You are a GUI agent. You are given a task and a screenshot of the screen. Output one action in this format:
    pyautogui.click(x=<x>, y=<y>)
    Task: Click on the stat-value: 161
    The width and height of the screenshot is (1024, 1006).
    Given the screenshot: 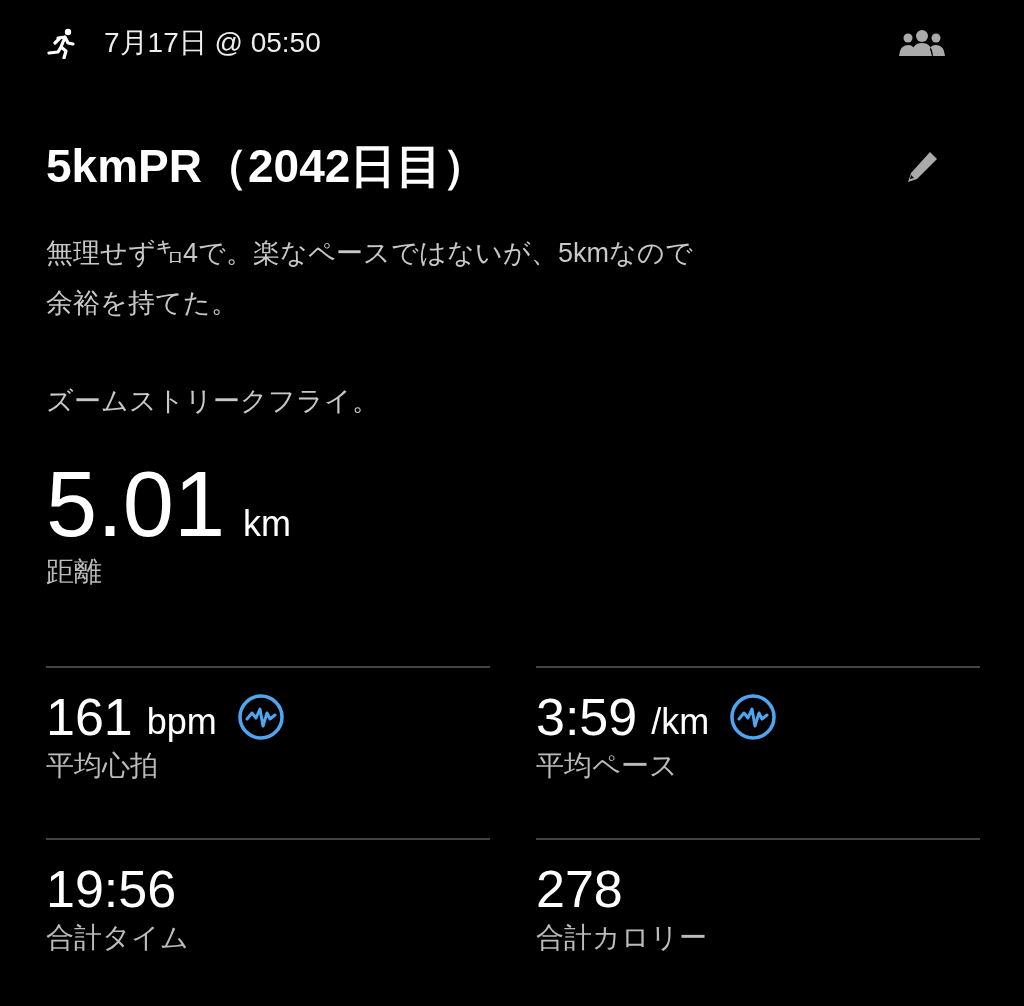 What is the action you would take?
    pyautogui.click(x=89, y=717)
    